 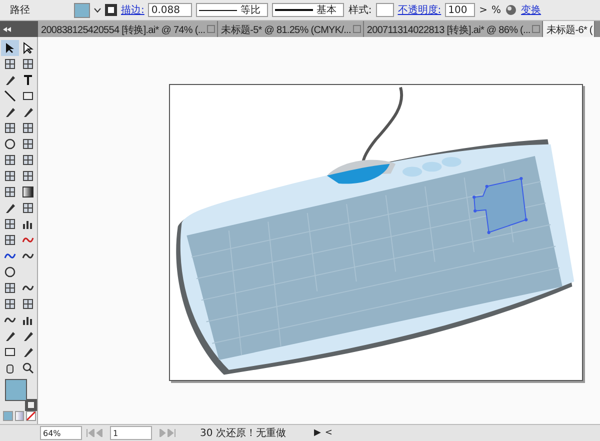 What do you see at coordinates (132, 10) in the screenshot?
I see `stroke-link: 描边:` at bounding box center [132, 10].